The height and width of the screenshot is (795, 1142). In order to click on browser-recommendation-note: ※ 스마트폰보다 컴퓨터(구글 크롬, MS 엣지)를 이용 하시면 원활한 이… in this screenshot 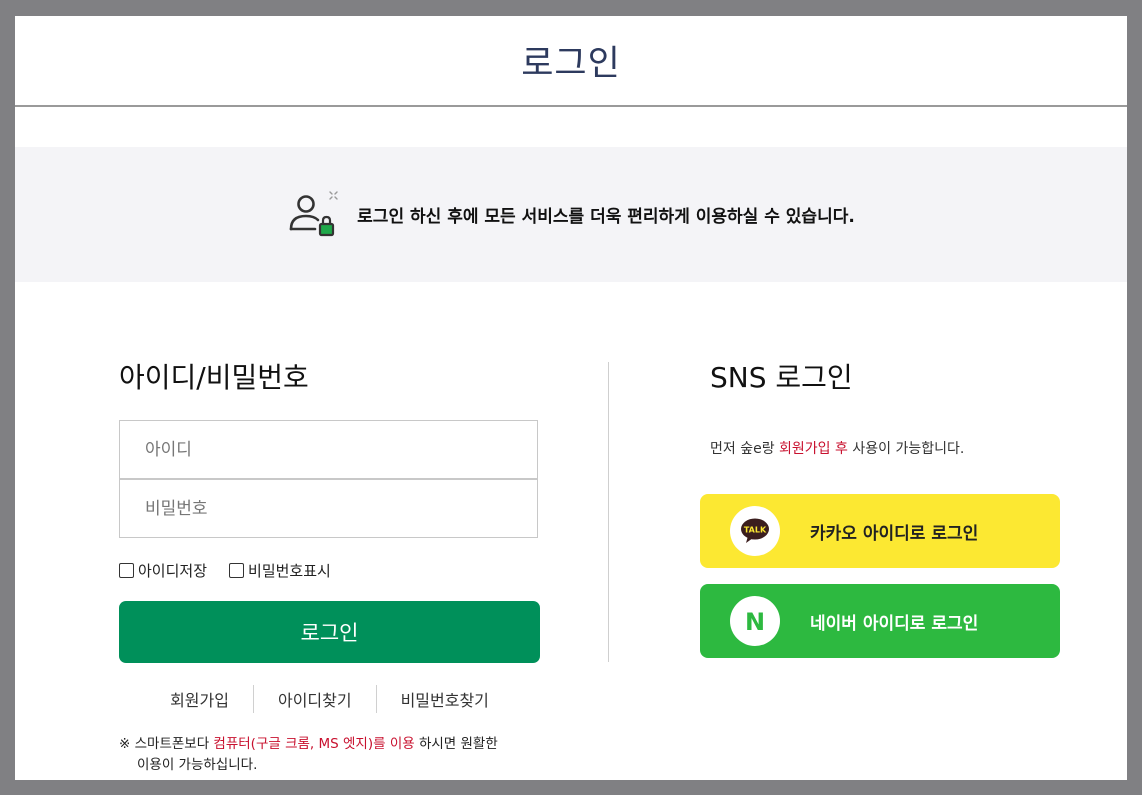, I will do `click(334, 755)`.